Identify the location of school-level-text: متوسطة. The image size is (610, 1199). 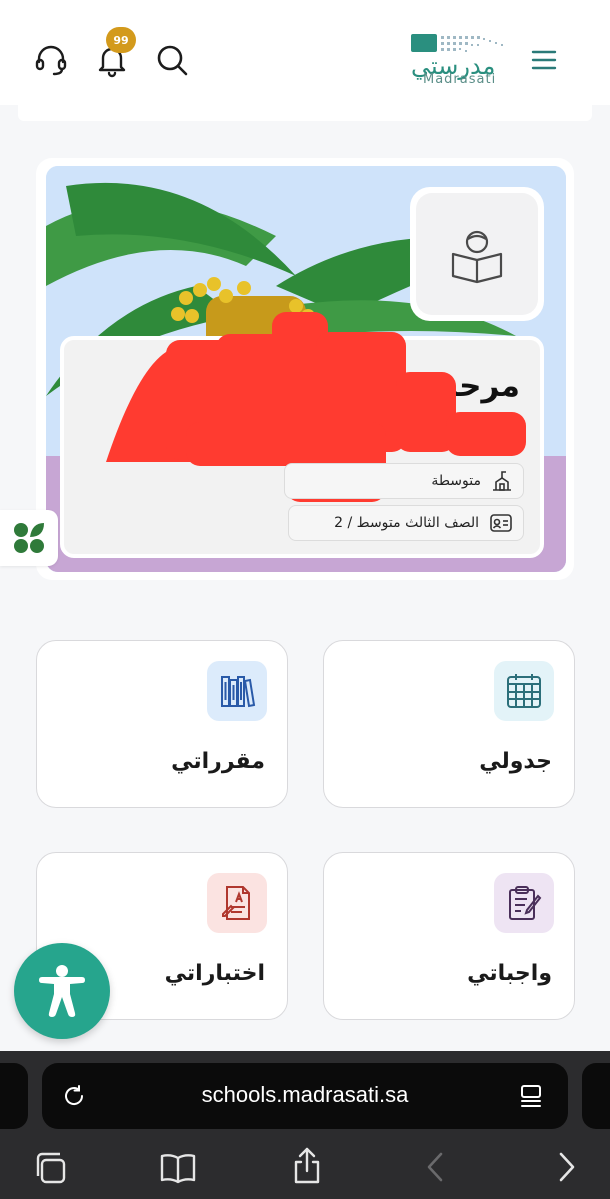
(456, 481).